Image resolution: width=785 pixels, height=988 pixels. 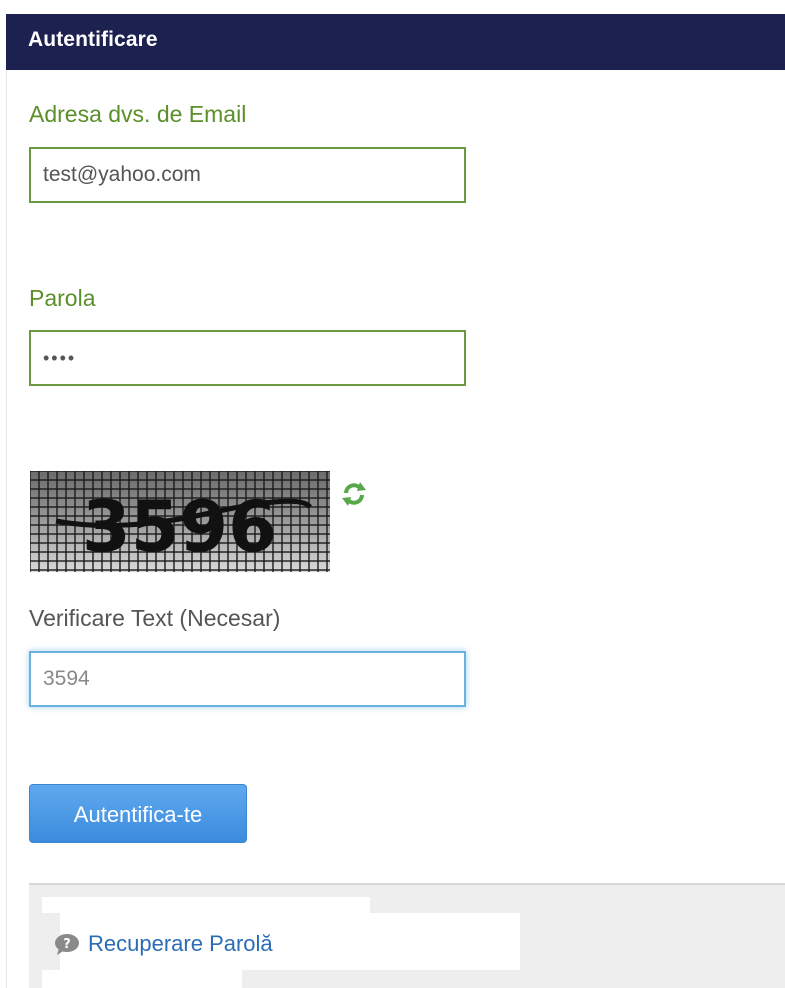 I want to click on question-comment-icon: ?, so click(x=67, y=944).